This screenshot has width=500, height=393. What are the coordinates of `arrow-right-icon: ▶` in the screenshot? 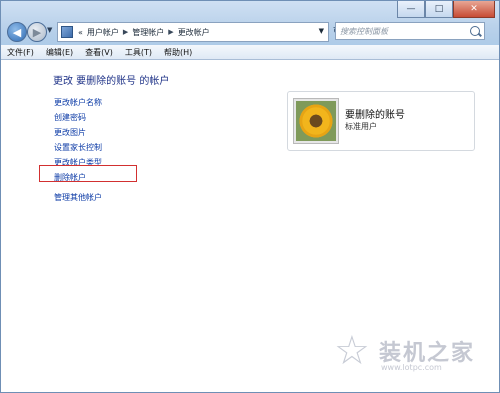 It's located at (37, 32).